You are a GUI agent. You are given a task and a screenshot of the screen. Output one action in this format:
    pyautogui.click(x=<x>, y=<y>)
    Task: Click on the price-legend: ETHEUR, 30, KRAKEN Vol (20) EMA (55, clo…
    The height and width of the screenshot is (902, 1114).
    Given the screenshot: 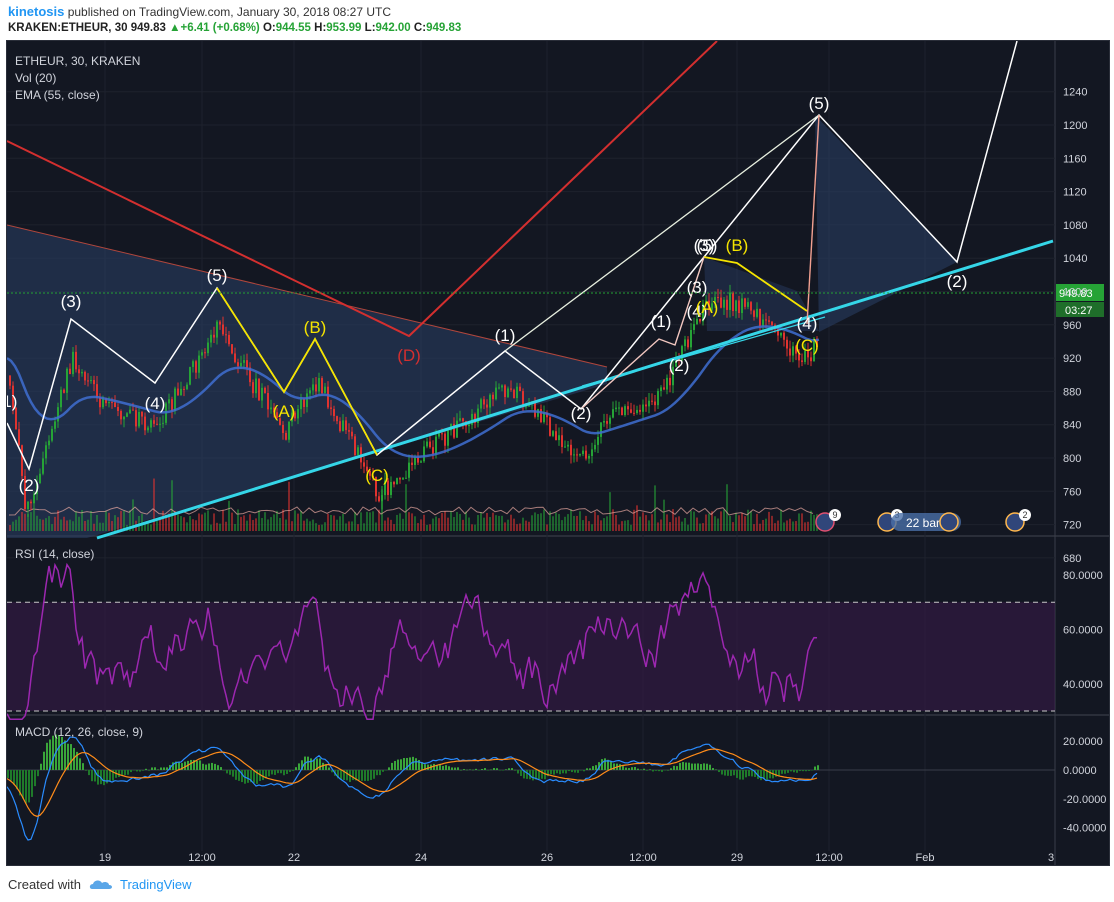 What is the action you would take?
    pyautogui.click(x=77, y=78)
    